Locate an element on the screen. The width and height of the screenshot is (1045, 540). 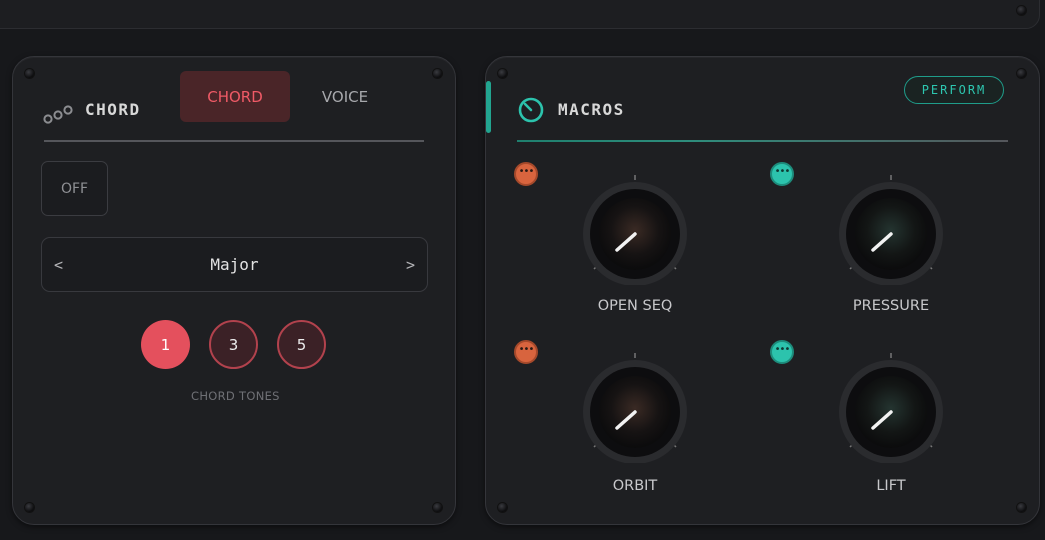
chord-tones-caption: CHORD TONES is located at coordinates (235, 396).